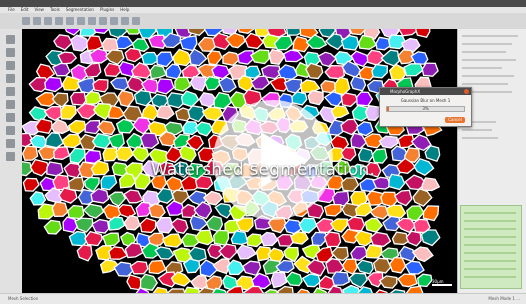 This screenshot has height=304, width=526. Describe the element at coordinates (10, 104) in the screenshot. I see `pick-label-tool-icon` at that location.